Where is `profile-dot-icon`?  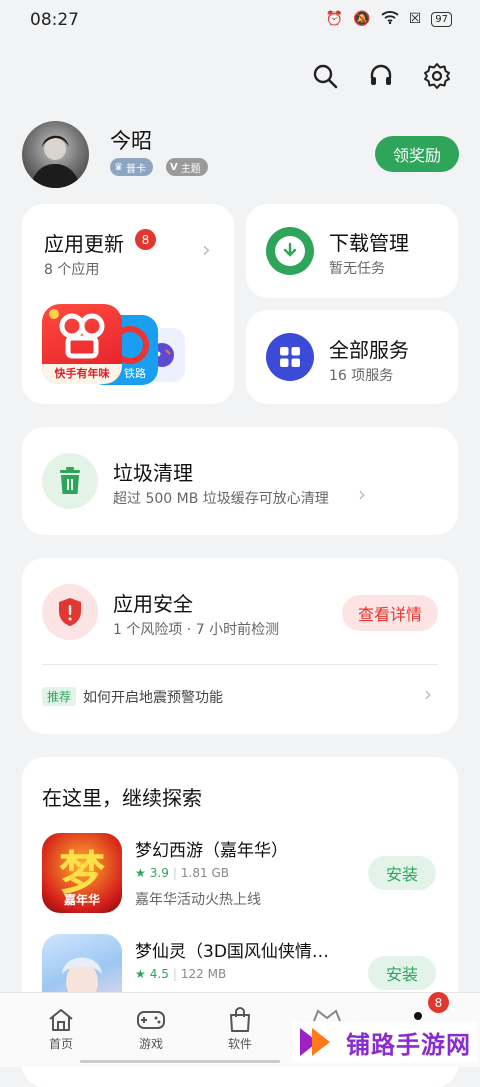 profile-dot-icon is located at coordinates (418, 1016).